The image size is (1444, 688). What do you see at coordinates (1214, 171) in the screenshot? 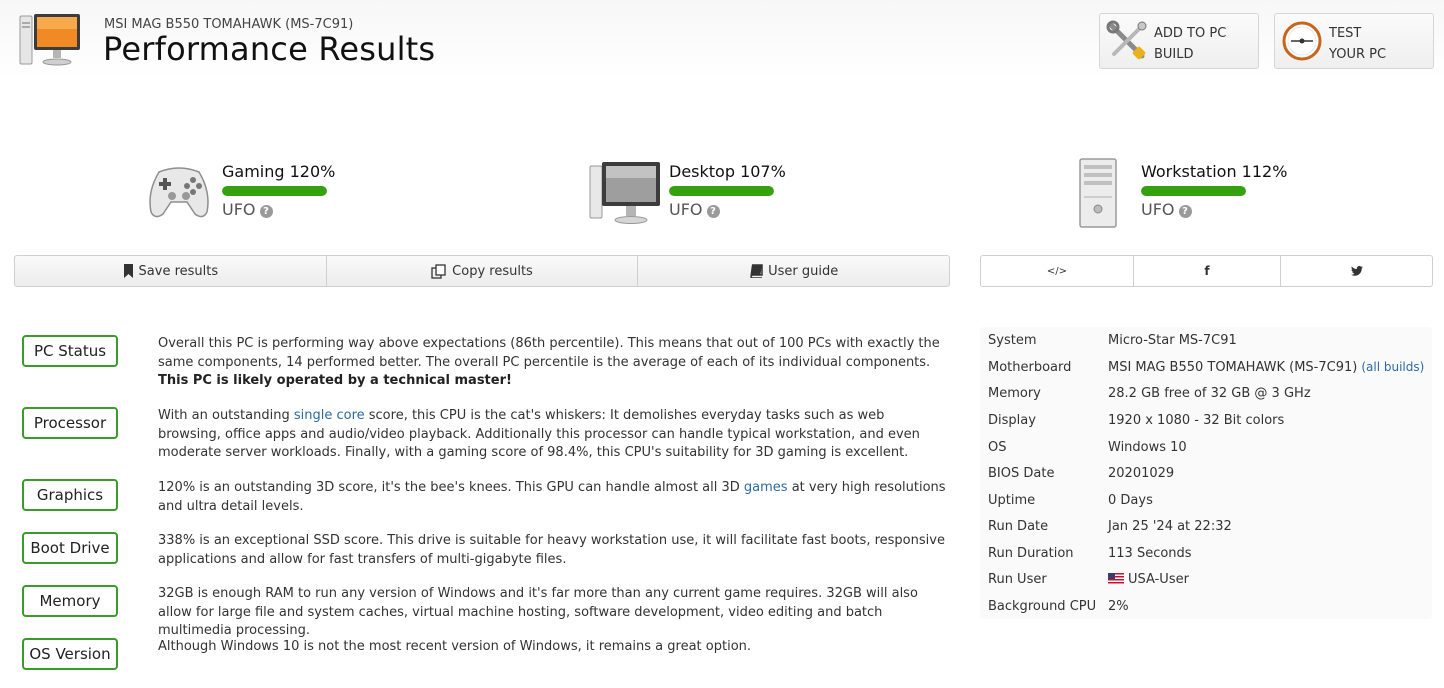
I see `workstation-score-label: Workstation 112%` at bounding box center [1214, 171].